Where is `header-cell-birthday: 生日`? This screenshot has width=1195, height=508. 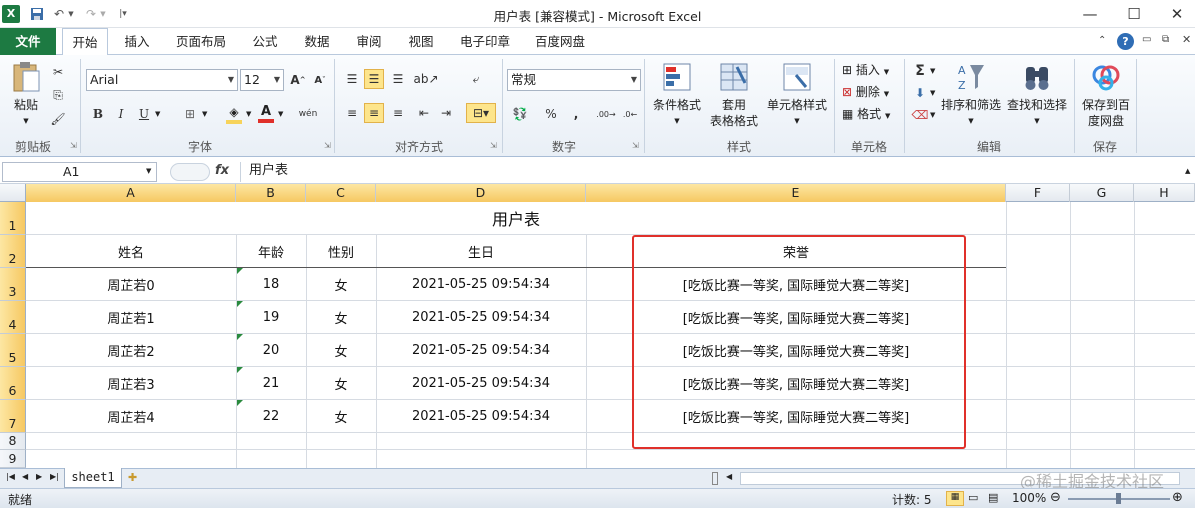
header-cell-birthday: 生日 is located at coordinates (481, 251).